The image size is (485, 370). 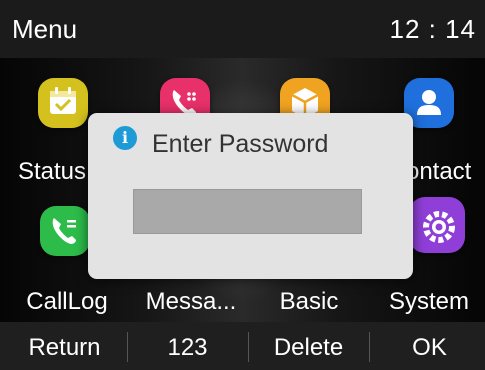 What do you see at coordinates (428, 301) in the screenshot?
I see `menu-item-label: System` at bounding box center [428, 301].